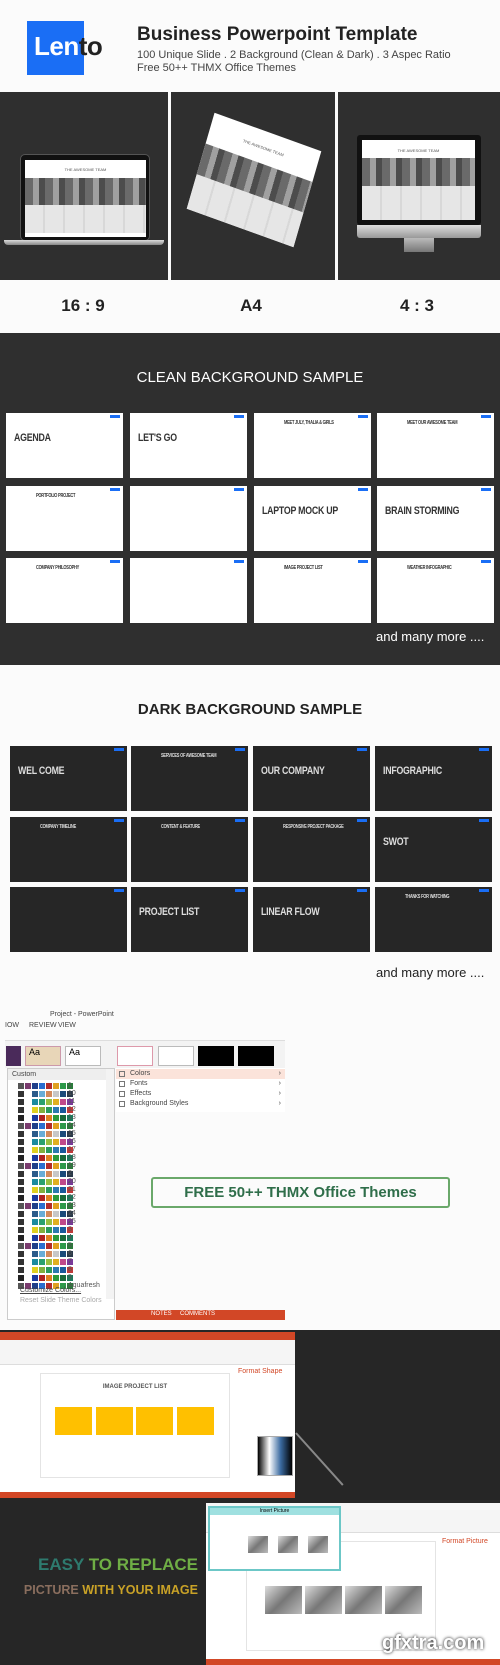 The height and width of the screenshot is (1665, 500). I want to click on color-scheme-label: 7, so click(70, 1261).